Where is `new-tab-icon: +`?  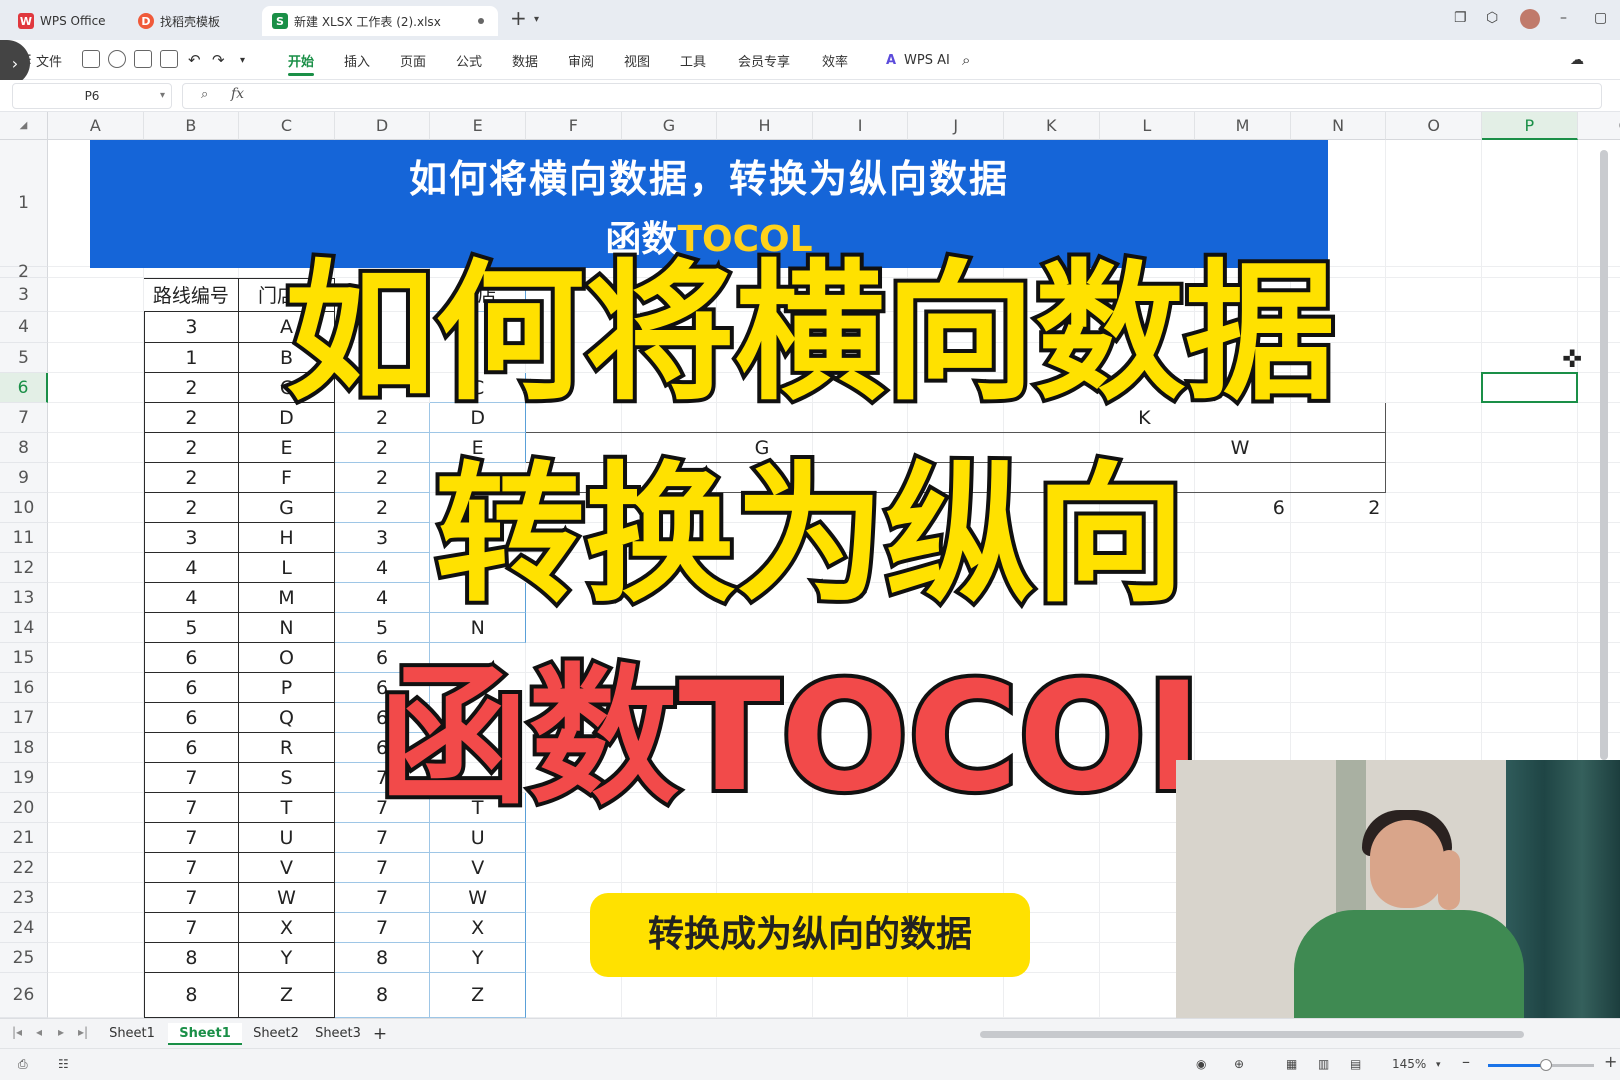
new-tab-icon: + is located at coordinates (518, 18).